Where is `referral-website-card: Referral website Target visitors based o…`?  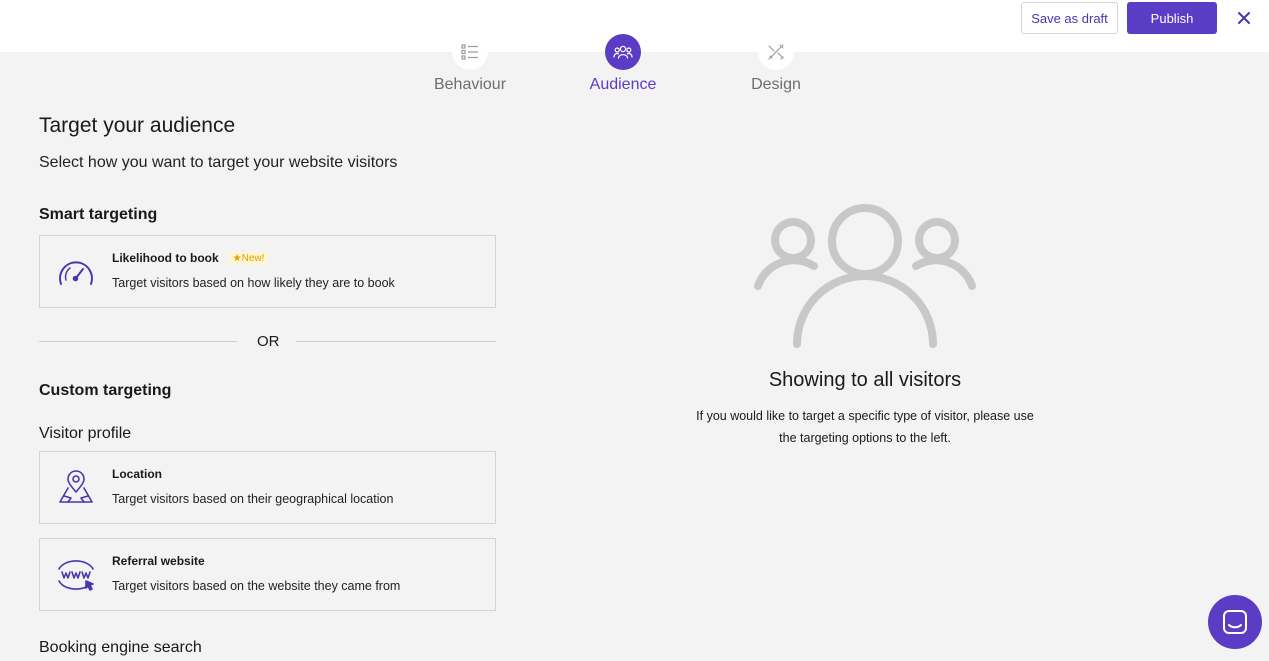
referral-website-card: Referral website Target visitors based o… is located at coordinates (267, 574).